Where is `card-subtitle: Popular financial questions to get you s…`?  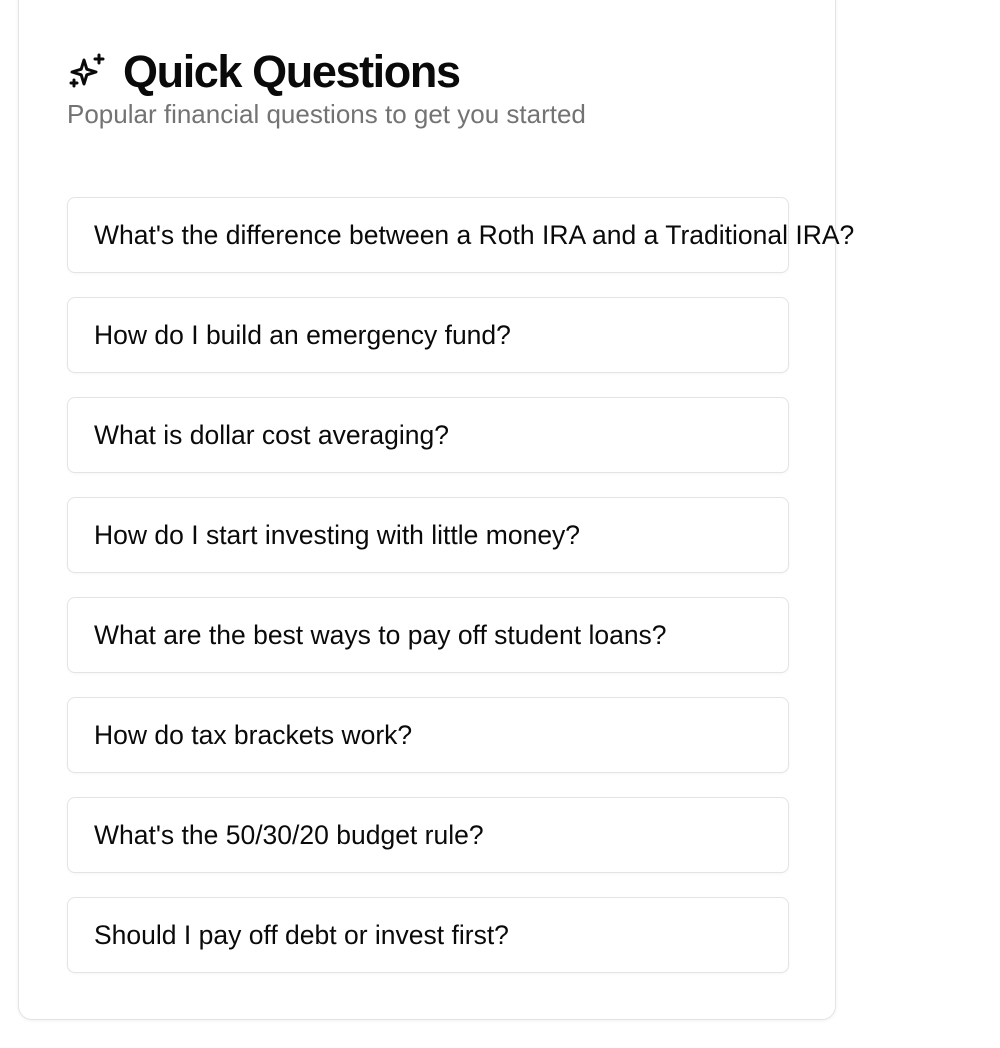 card-subtitle: Popular financial questions to get you s… is located at coordinates (326, 114).